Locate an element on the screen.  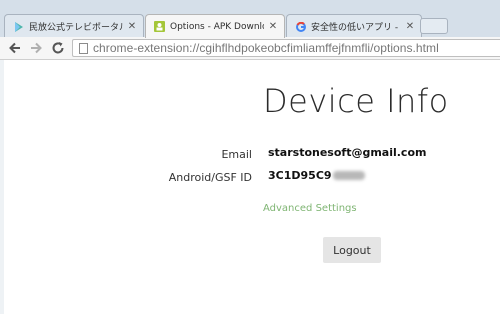
advanced-settings-link: Advanced Settings is located at coordinates (310, 208).